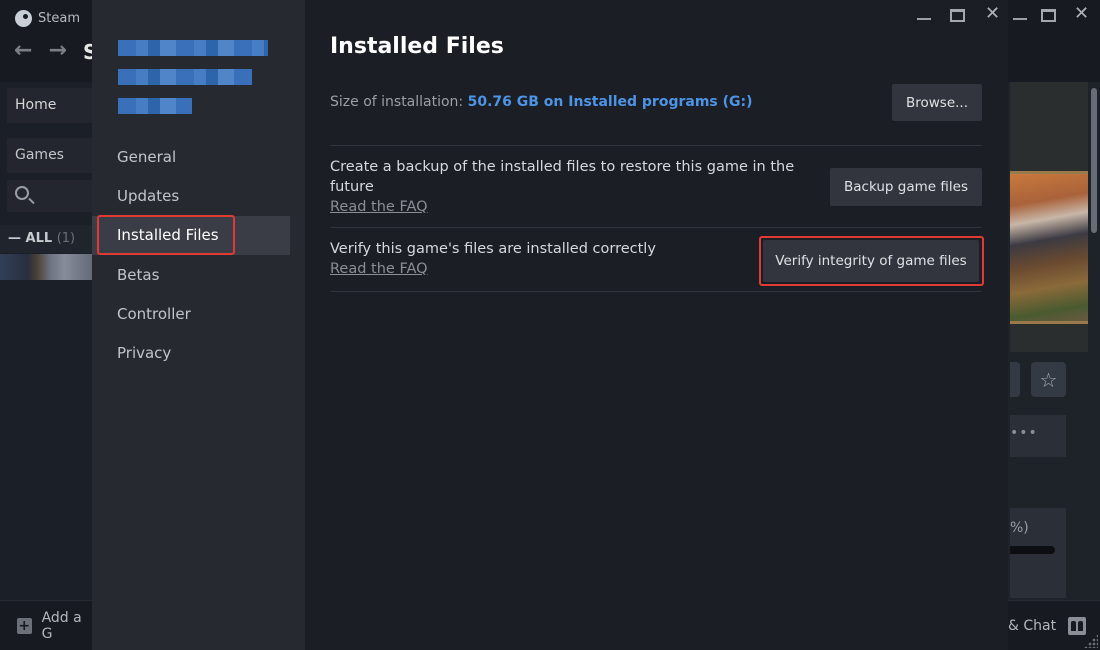 This screenshot has width=1100, height=650. What do you see at coordinates (49, 196) in the screenshot?
I see `library-search` at bounding box center [49, 196].